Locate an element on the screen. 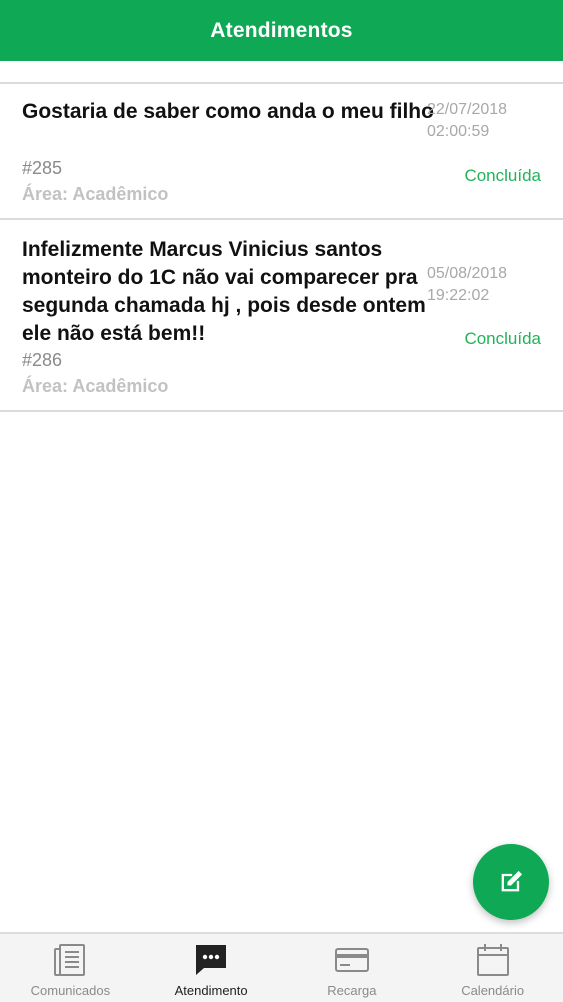  ticket-date-time: 19:22:02 is located at coordinates (458, 295).